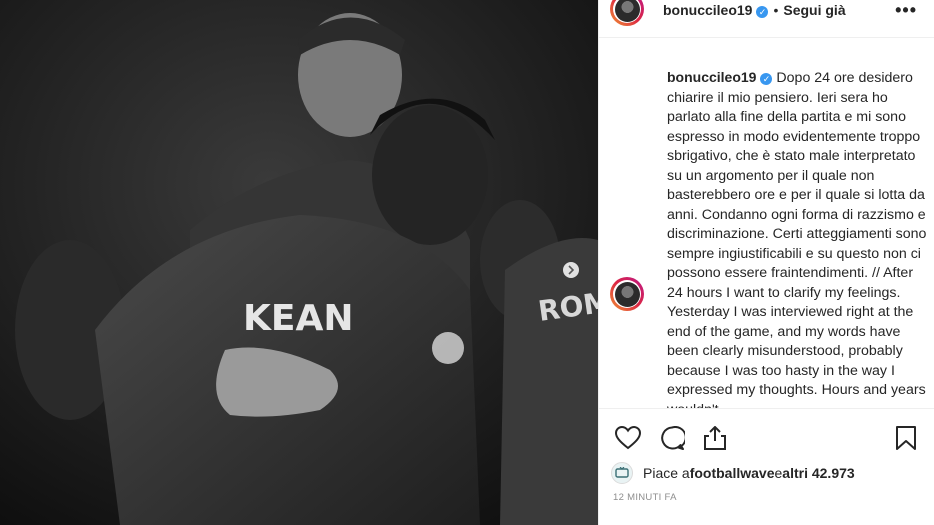  Describe the element at coordinates (818, 473) in the screenshot. I see `likes-count: altri 42.973` at that location.